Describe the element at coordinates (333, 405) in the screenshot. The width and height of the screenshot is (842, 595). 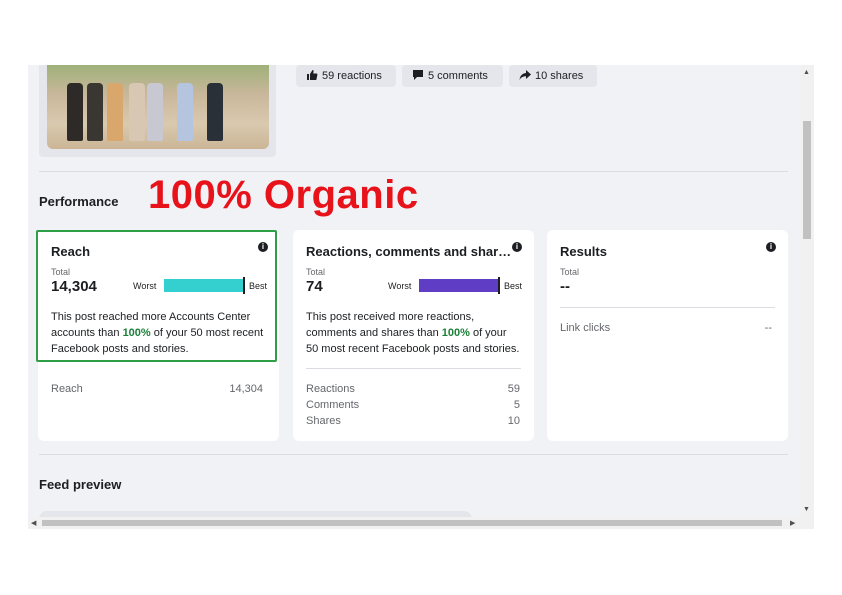
I see `comments-row-label: Comments` at that location.